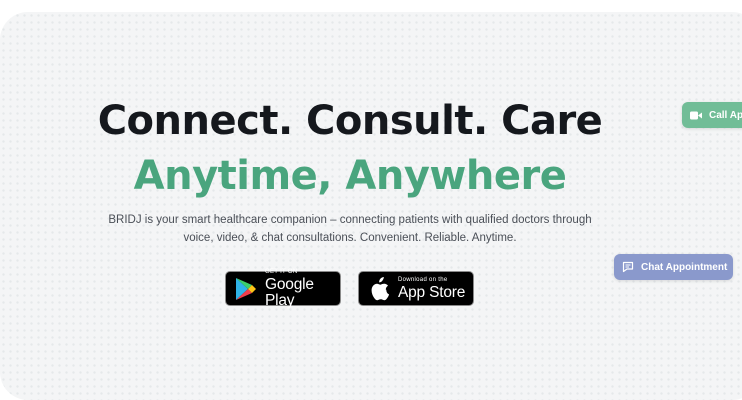  I want to click on call-appointment-button: Call Ap, so click(712, 115).